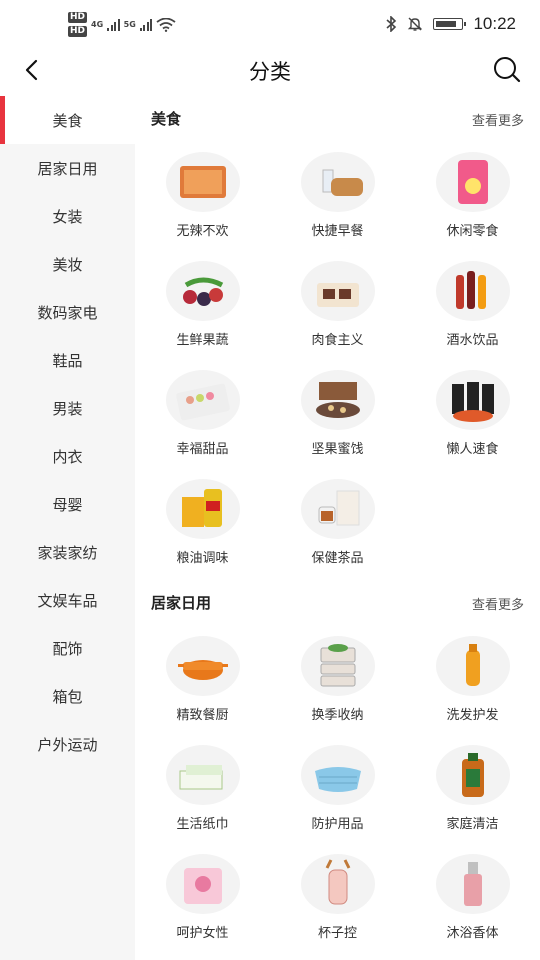 This screenshot has height=960, width=540. What do you see at coordinates (67, 216) in the screenshot?
I see `sidebar-item: 女装` at bounding box center [67, 216].